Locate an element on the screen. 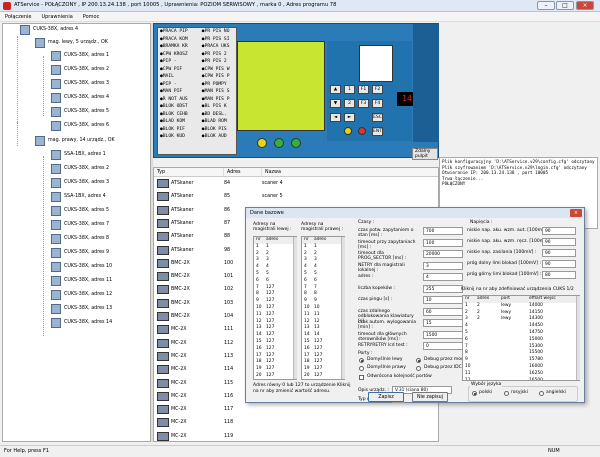  key-right: ► is located at coordinates (349, 117).